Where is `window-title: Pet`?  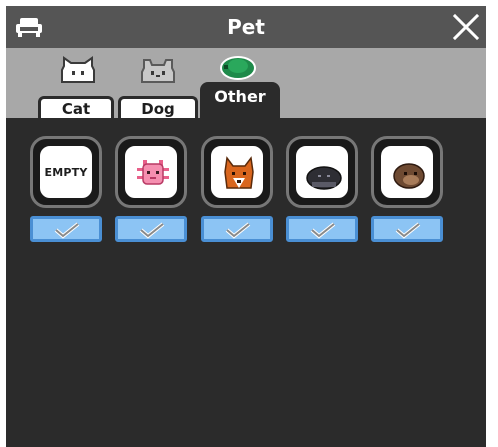
window-title: Pet is located at coordinates (246, 27).